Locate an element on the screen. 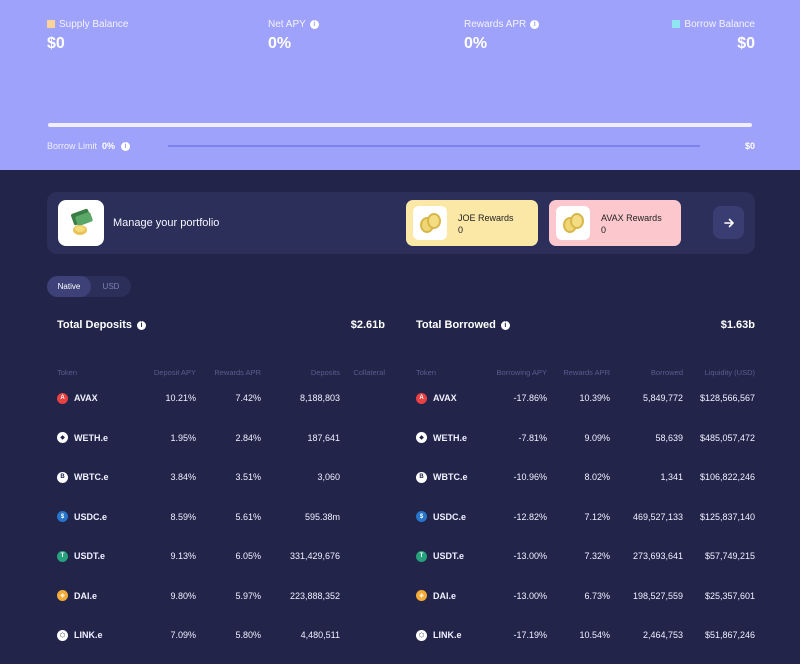 This screenshot has height=664, width=800. borrow-apr-cell: 6.73% is located at coordinates (597, 595).